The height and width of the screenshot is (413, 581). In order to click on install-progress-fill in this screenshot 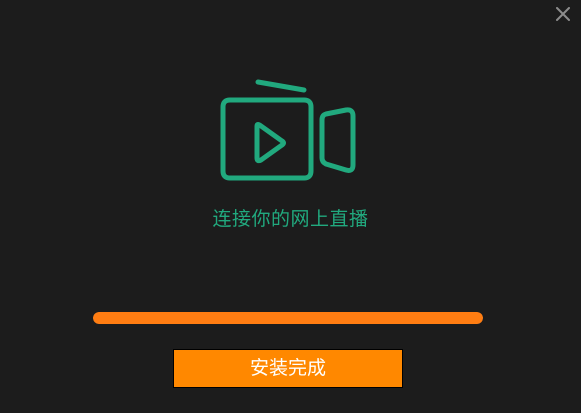, I will do `click(288, 318)`.